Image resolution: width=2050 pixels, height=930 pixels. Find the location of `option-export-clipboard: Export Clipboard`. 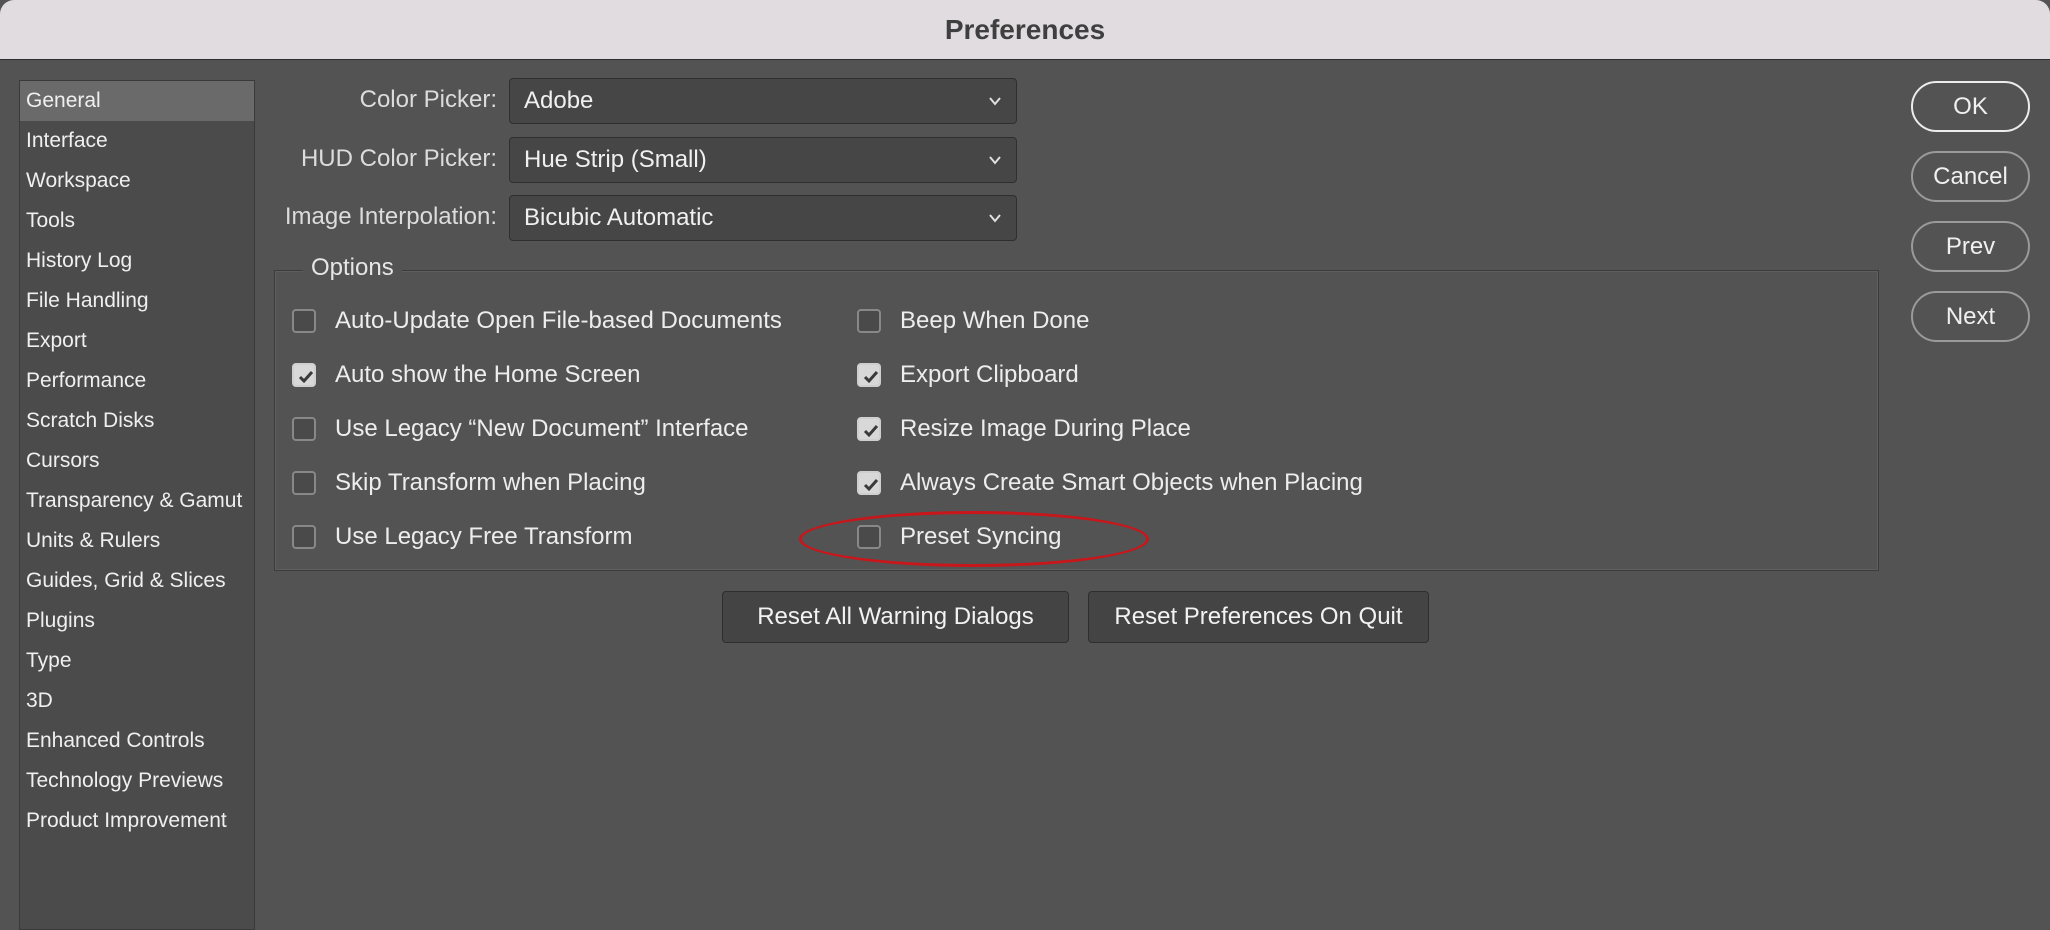

option-export-clipboard: Export Clipboard is located at coordinates (968, 375).